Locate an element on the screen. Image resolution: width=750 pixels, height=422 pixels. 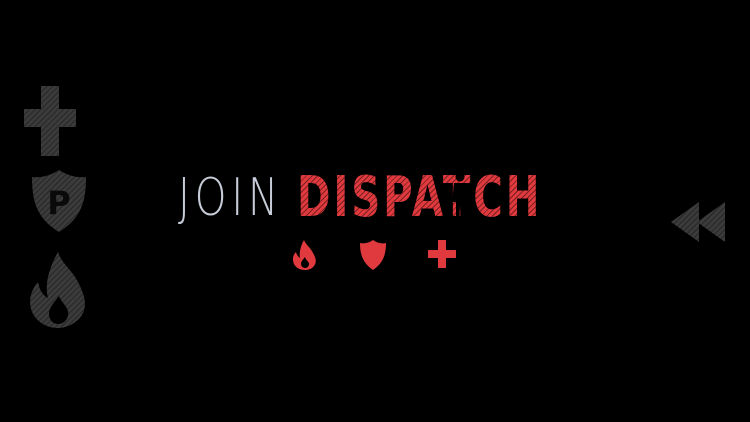
police-badge-icon: P is located at coordinates (59, 201).